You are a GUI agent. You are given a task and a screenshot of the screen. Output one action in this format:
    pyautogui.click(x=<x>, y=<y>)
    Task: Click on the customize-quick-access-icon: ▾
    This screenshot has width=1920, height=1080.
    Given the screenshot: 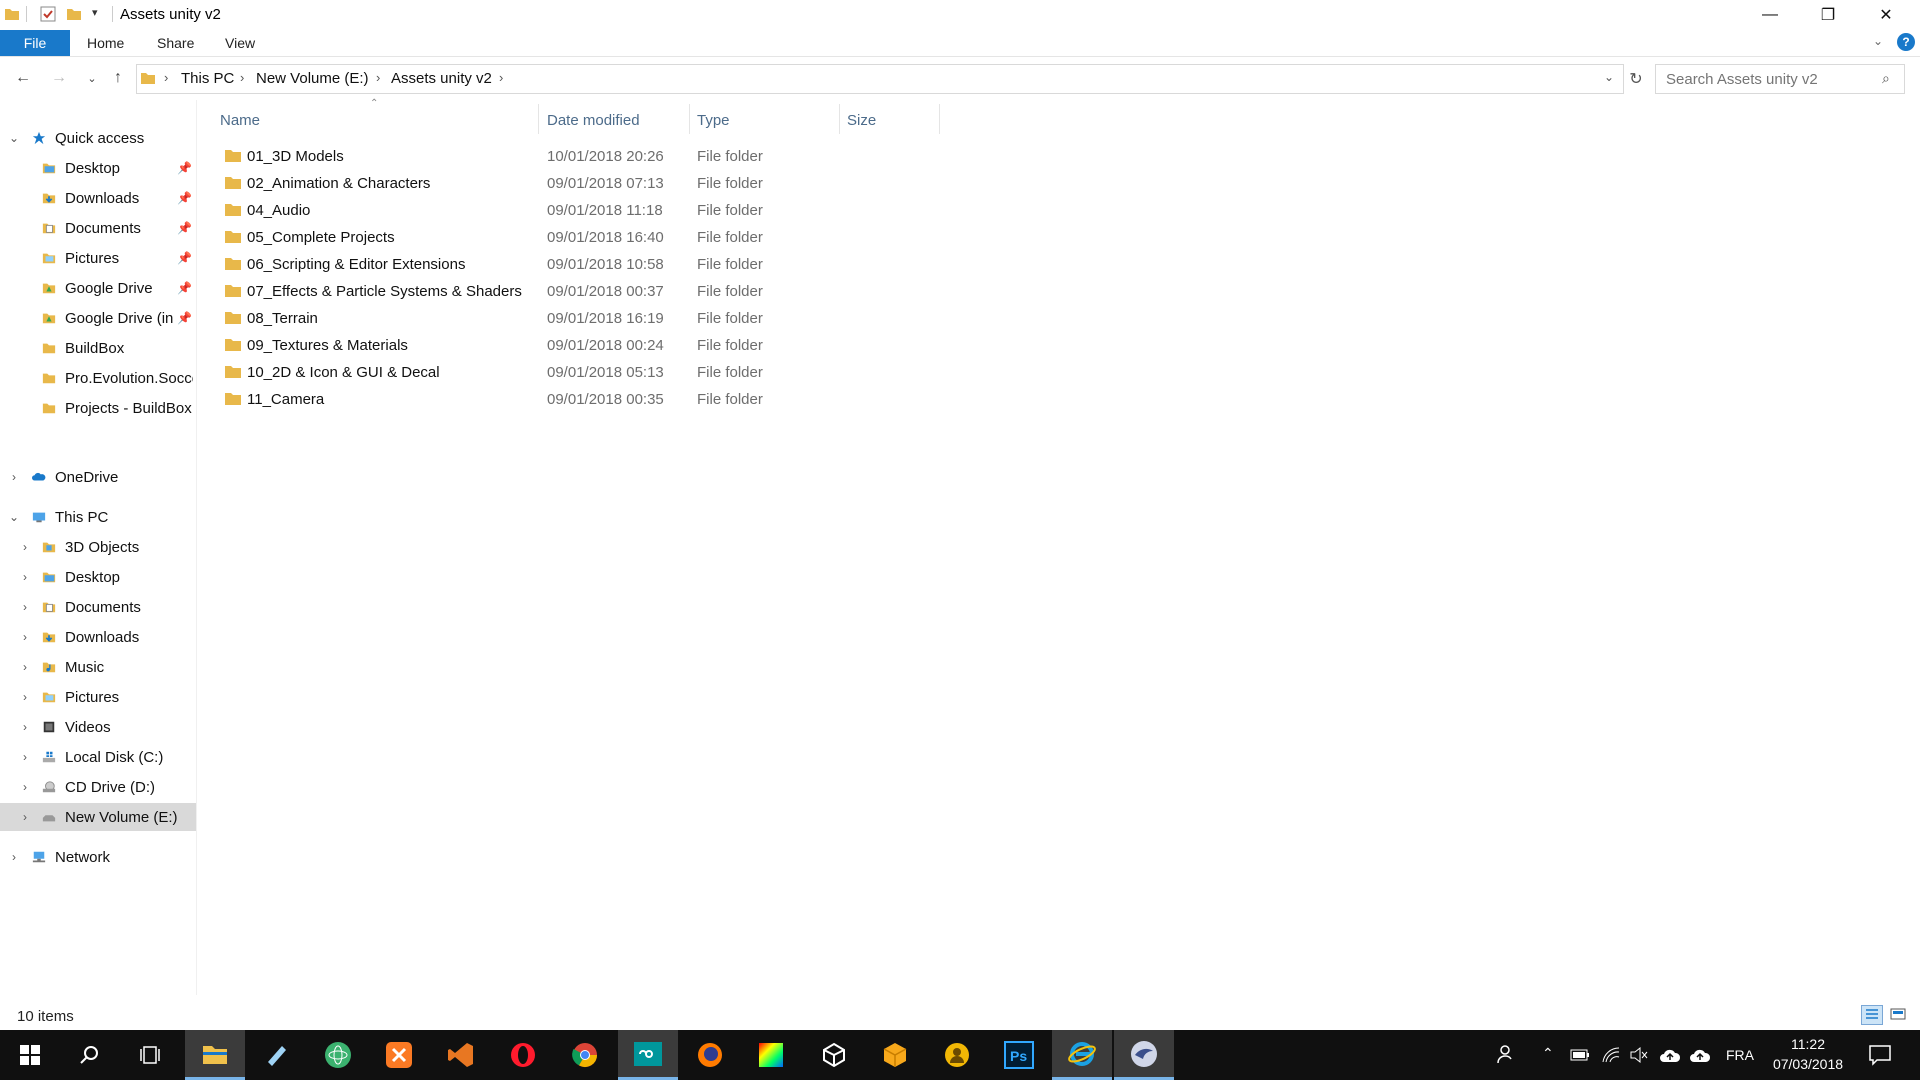 What is the action you would take?
    pyautogui.click(x=95, y=12)
    